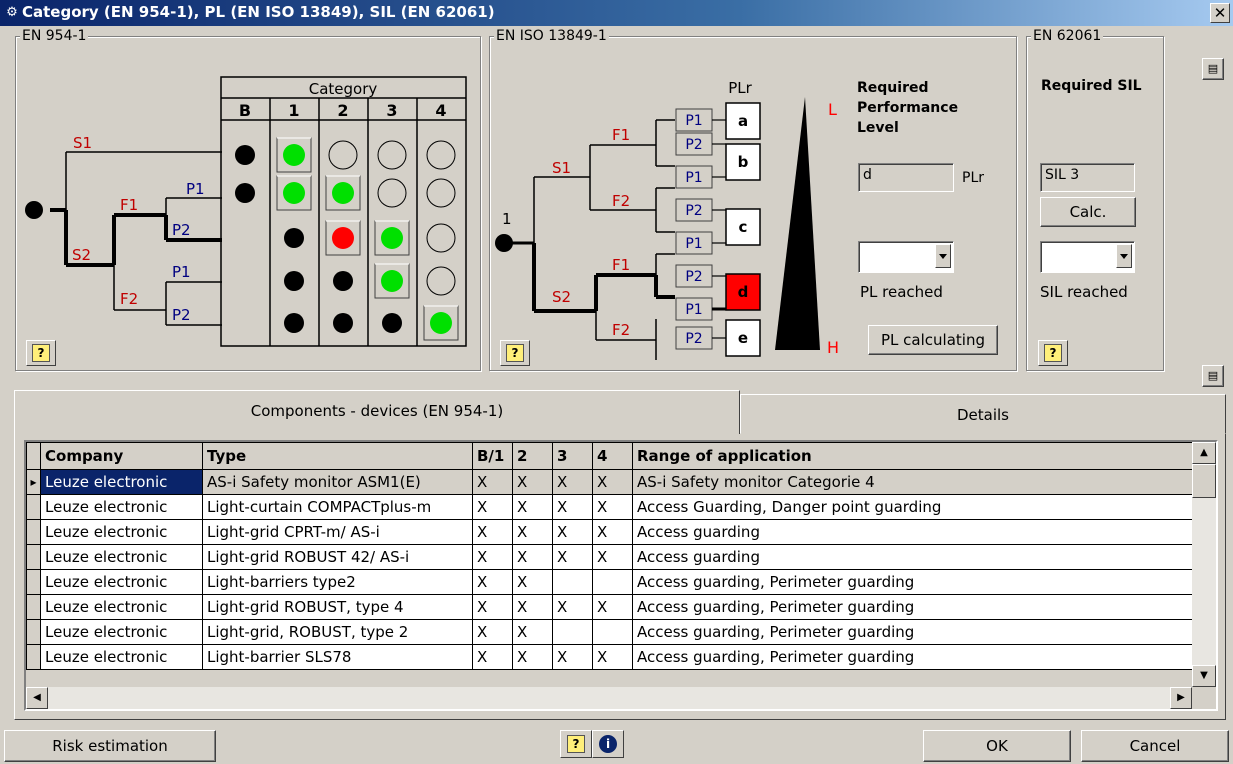 This screenshot has width=1233, height=764. I want to click on vertical-scrollbar: ▲ ▼, so click(1204, 564).